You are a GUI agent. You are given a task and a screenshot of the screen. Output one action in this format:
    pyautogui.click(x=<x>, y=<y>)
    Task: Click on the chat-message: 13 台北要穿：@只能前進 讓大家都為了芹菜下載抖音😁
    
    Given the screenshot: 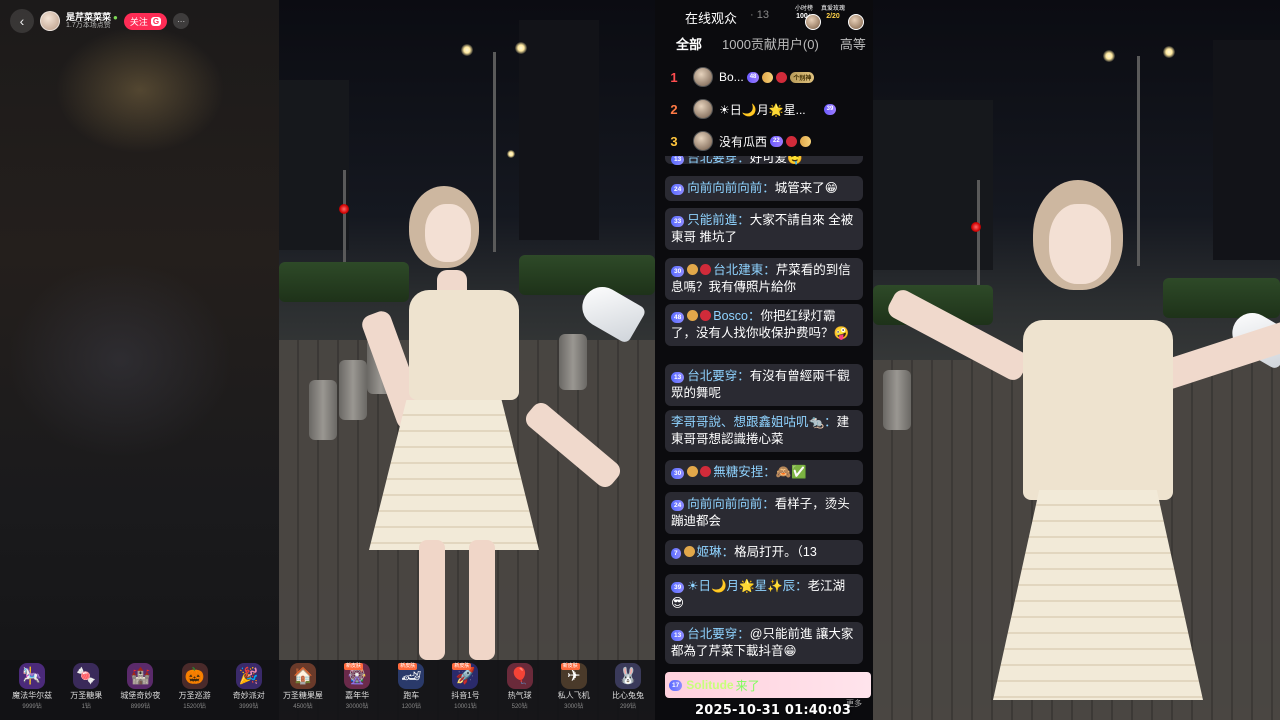 What is the action you would take?
    pyautogui.click(x=764, y=643)
    